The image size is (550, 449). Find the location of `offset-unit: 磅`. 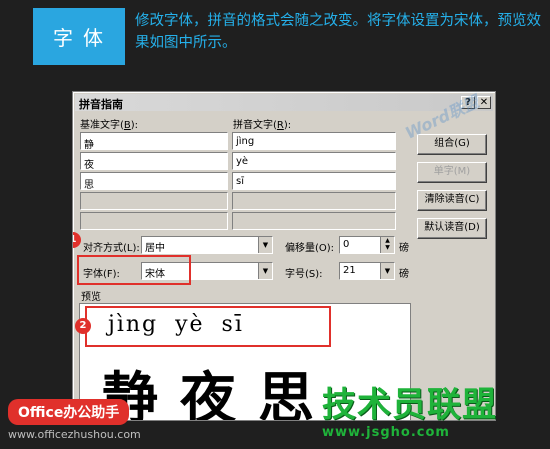

offset-unit: 磅 is located at coordinates (404, 248).